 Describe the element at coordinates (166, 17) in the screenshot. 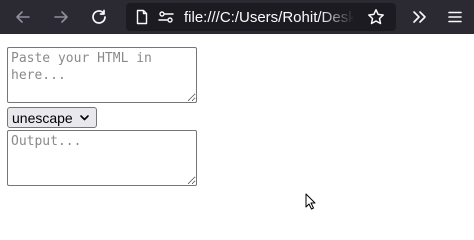

I see `permissions-icon` at that location.